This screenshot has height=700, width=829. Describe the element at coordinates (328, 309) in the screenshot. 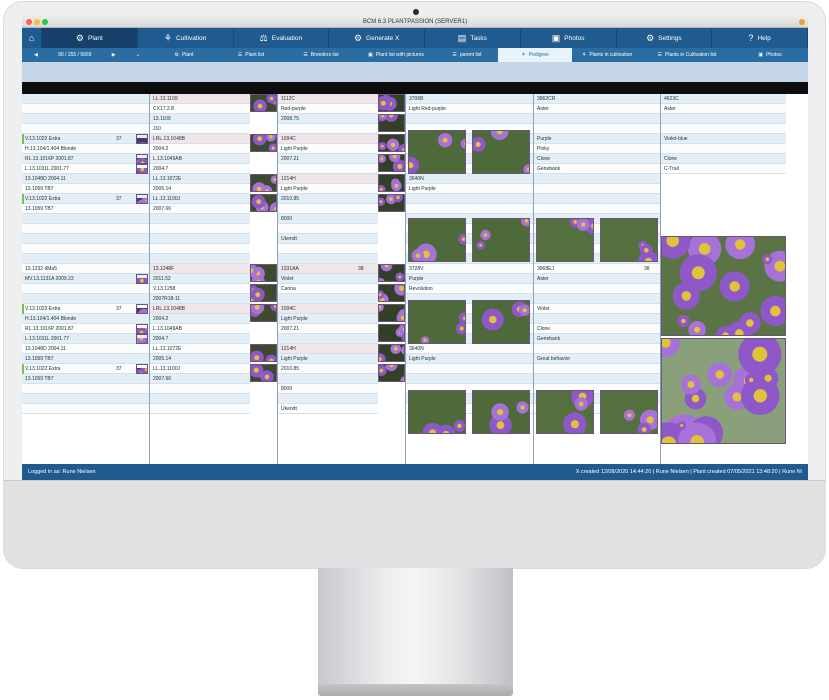

I see `pedigree-cell: 1094C` at that location.